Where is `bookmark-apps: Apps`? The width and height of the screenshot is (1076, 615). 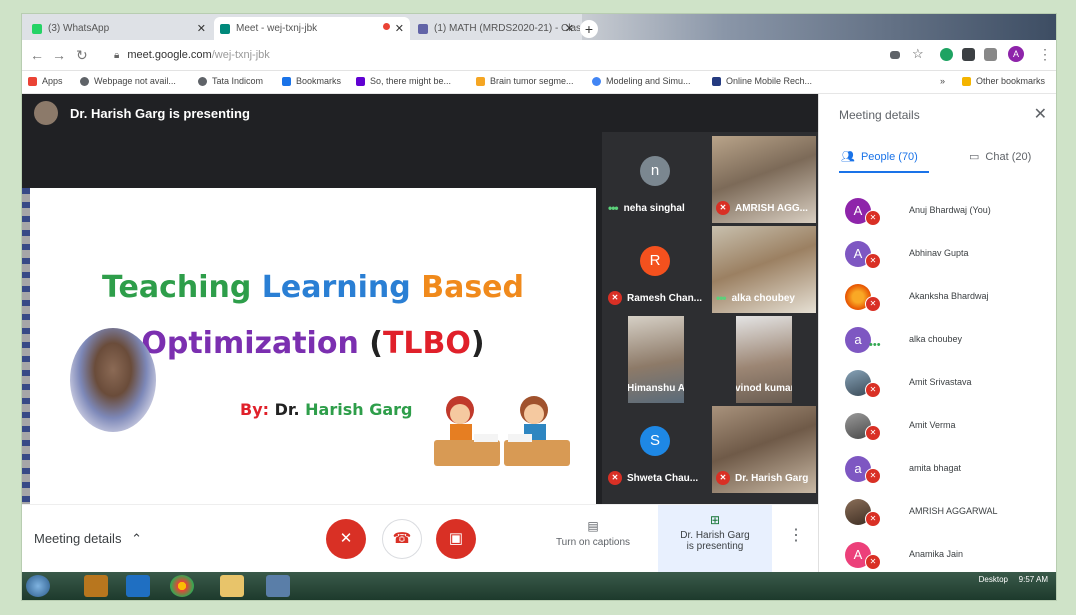
bookmark-apps: Apps is located at coordinates (45, 81).